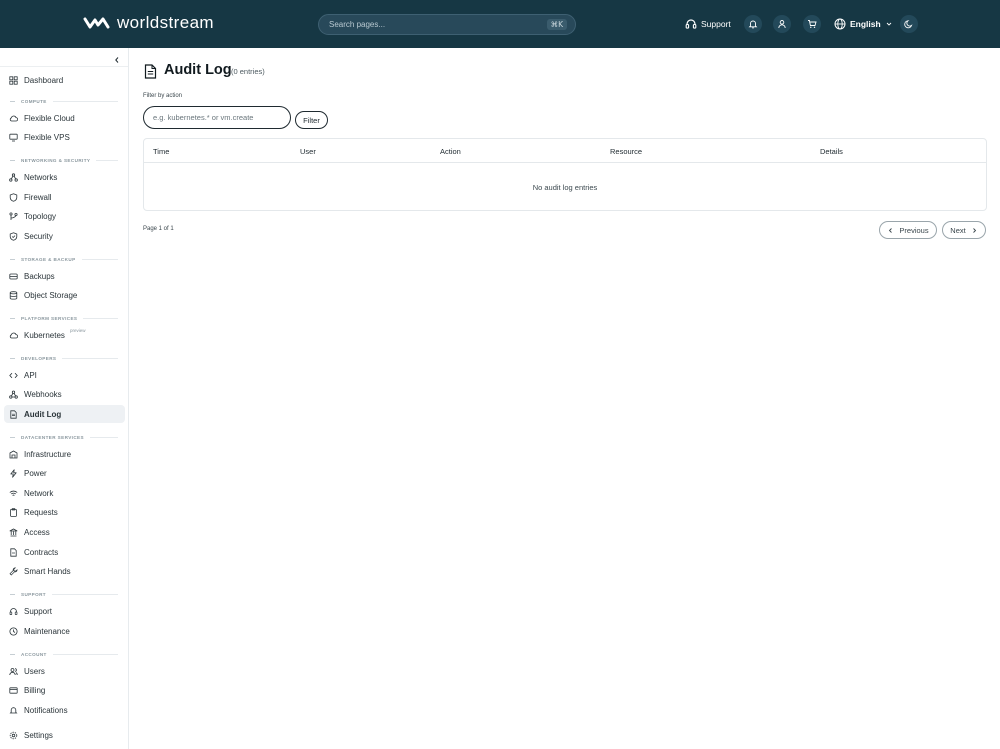 This screenshot has height=749, width=1000. I want to click on notifications-button, so click(753, 24).